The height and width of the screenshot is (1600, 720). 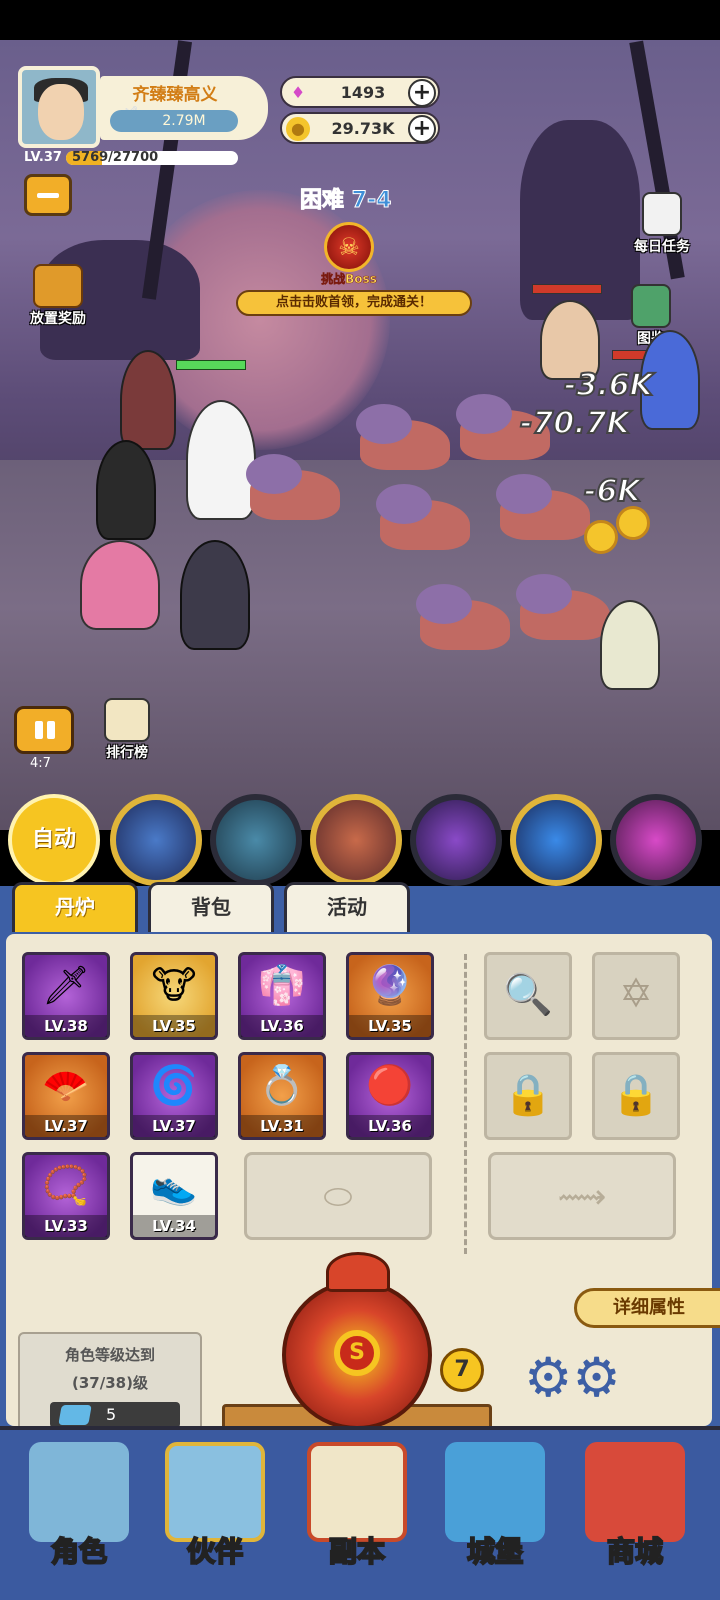 I want to click on character-icon, so click(x=79, y=1492).